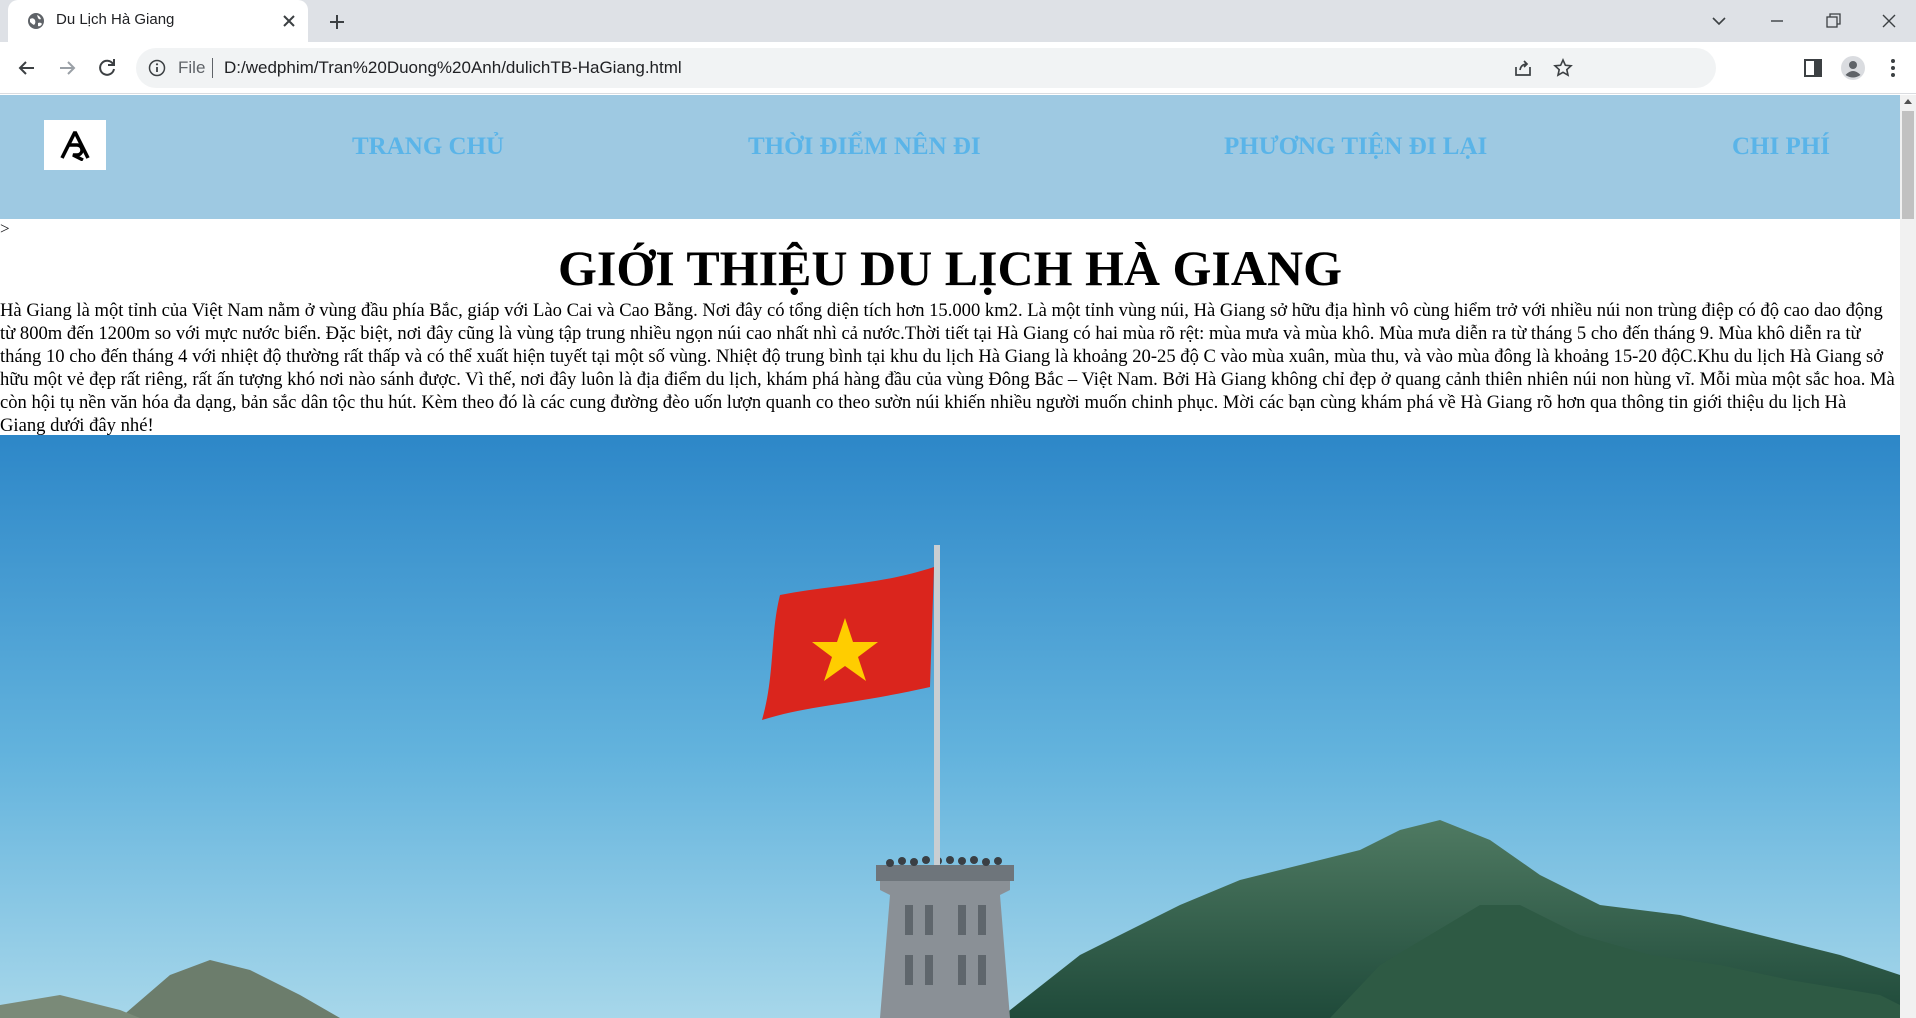 This screenshot has height=1018, width=1916. I want to click on flag-pole, so click(937, 705).